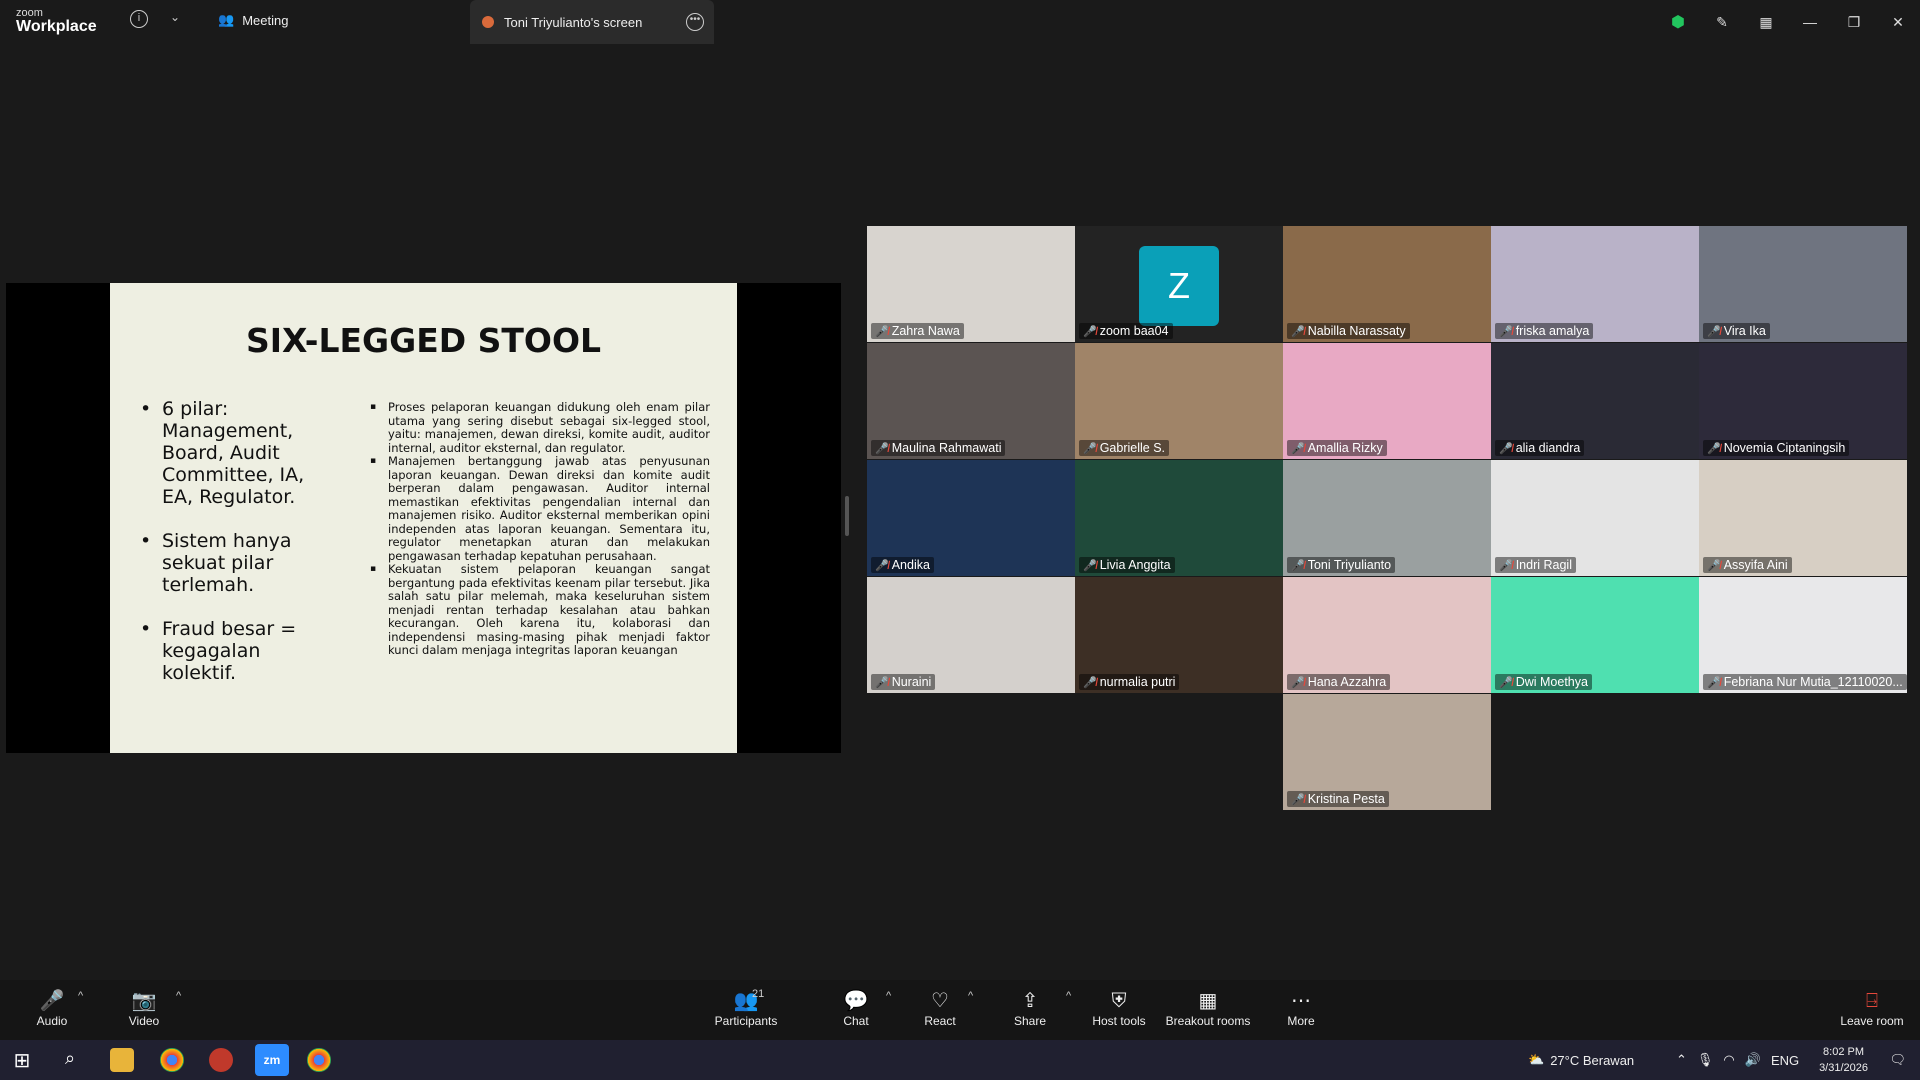 The image size is (1920, 1080). Describe the element at coordinates (1179, 518) in the screenshot. I see `participant-tile: 🎤̸ Livia Anggita` at that location.